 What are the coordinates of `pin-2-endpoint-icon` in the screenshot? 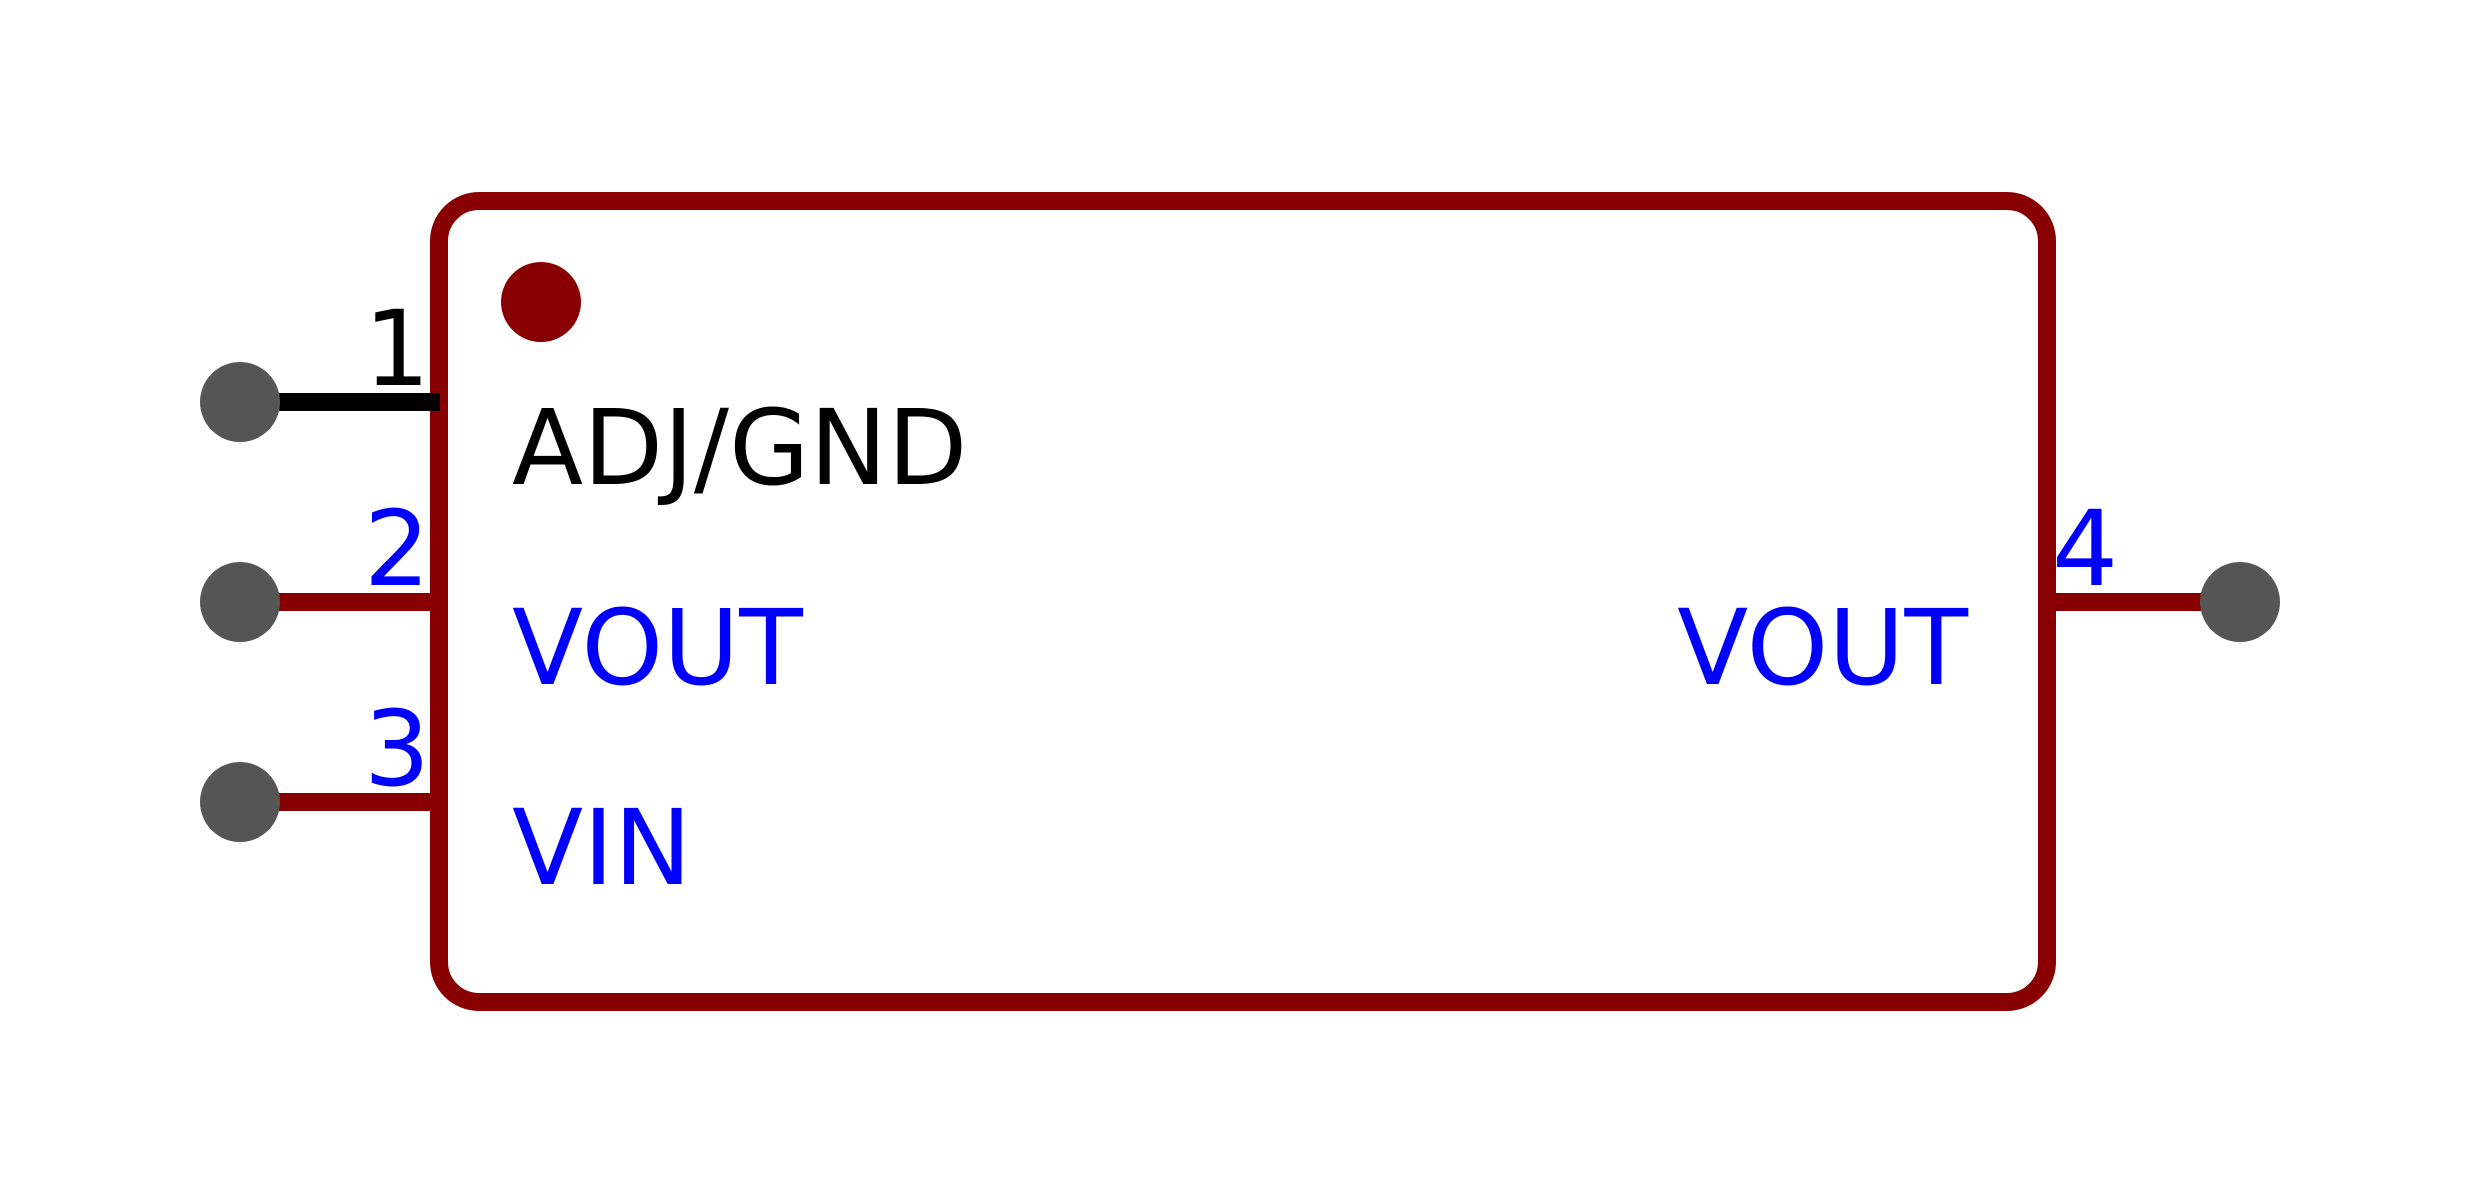 It's located at (240, 602).